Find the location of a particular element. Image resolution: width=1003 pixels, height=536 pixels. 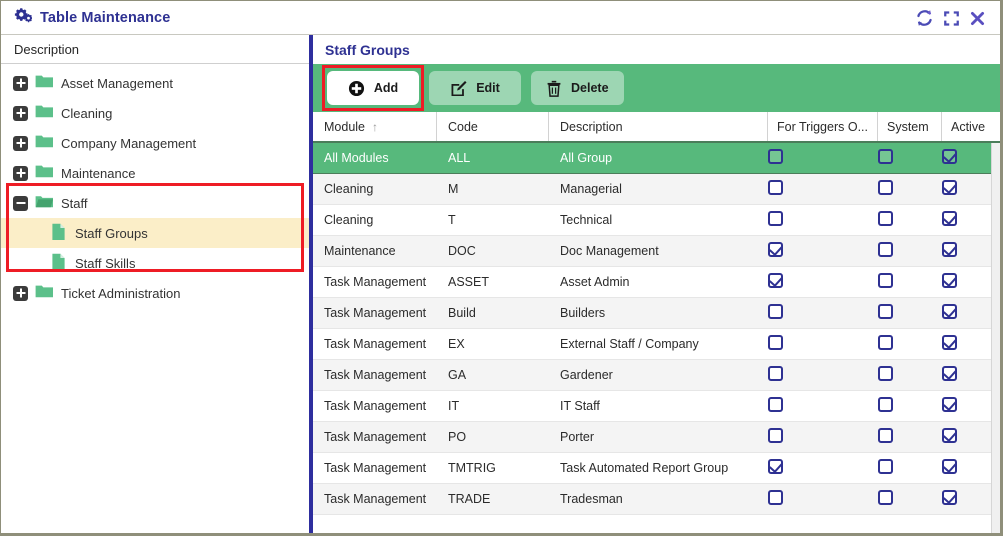

tree-item-cleaning: Cleaning is located at coordinates (155, 113).